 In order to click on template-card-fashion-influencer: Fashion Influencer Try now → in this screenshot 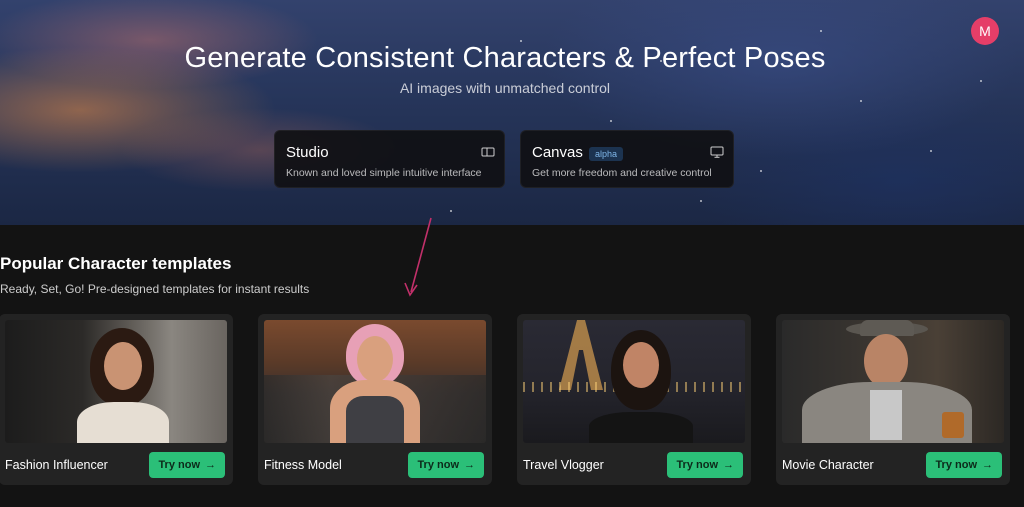, I will do `click(116, 399)`.